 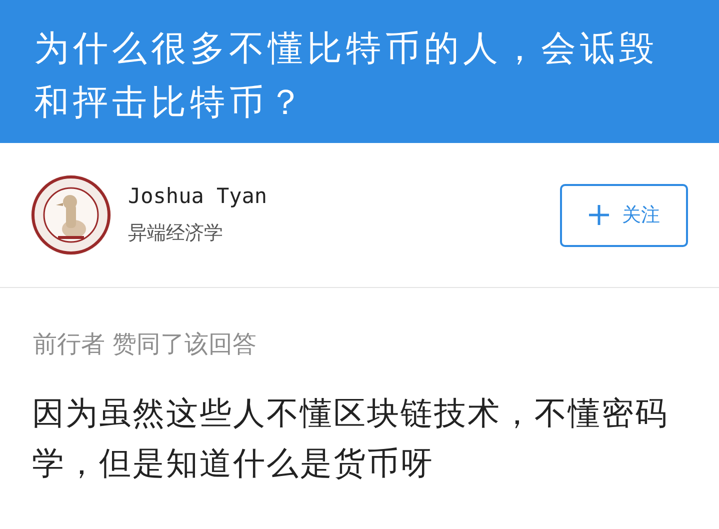 I want to click on author-bio: 异端经济学, so click(x=176, y=233).